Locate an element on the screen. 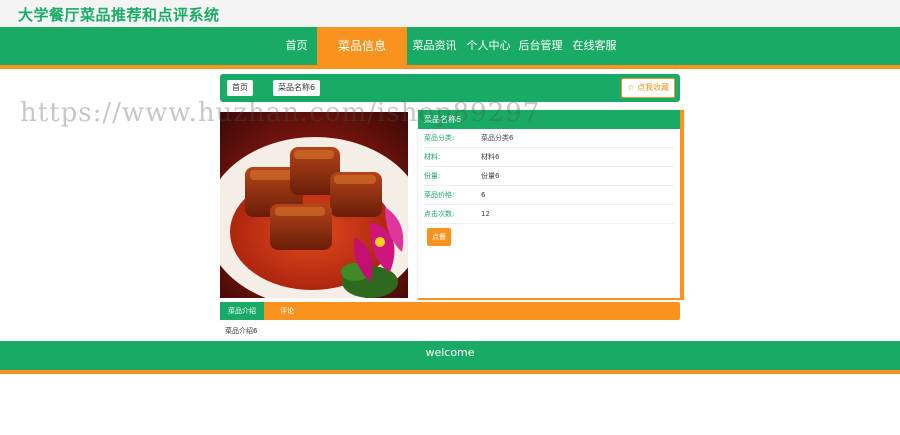 The image size is (900, 435). footer: welcome is located at coordinates (450, 357).